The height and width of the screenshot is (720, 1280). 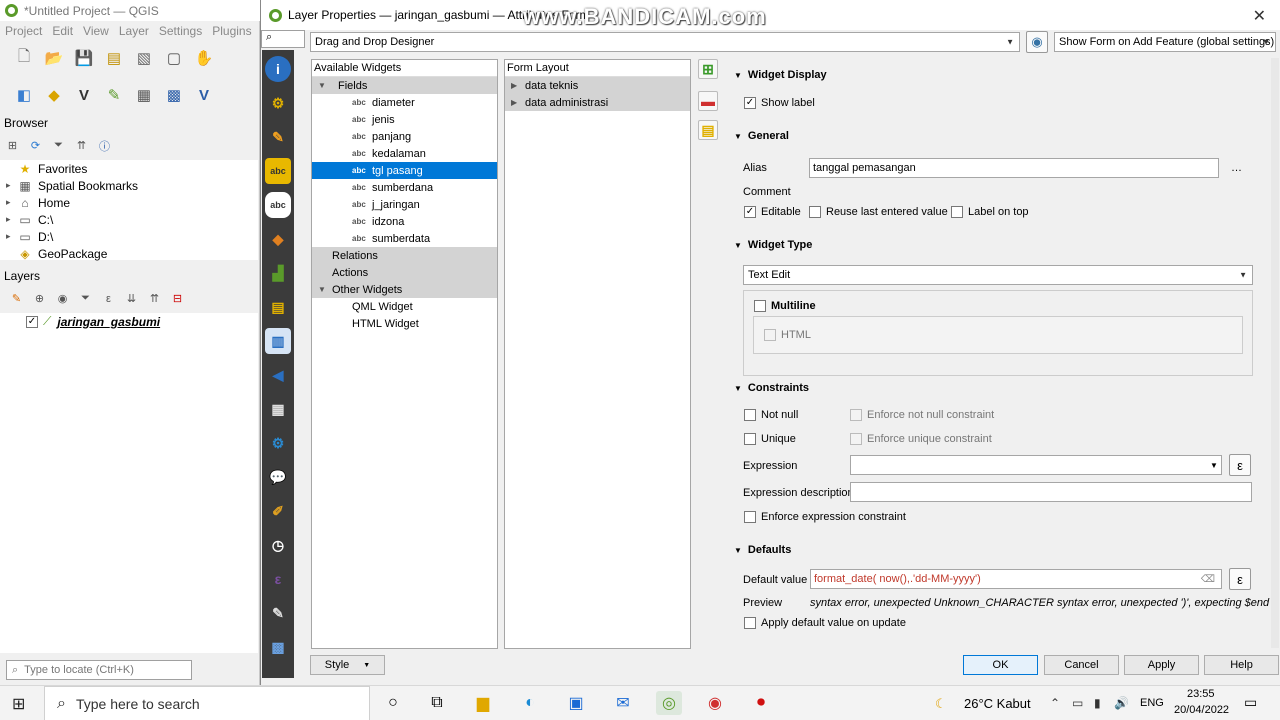 What do you see at coordinates (665, 42) in the screenshot?
I see `designer-mode-select: Drag and Drop Designer ▼` at bounding box center [665, 42].